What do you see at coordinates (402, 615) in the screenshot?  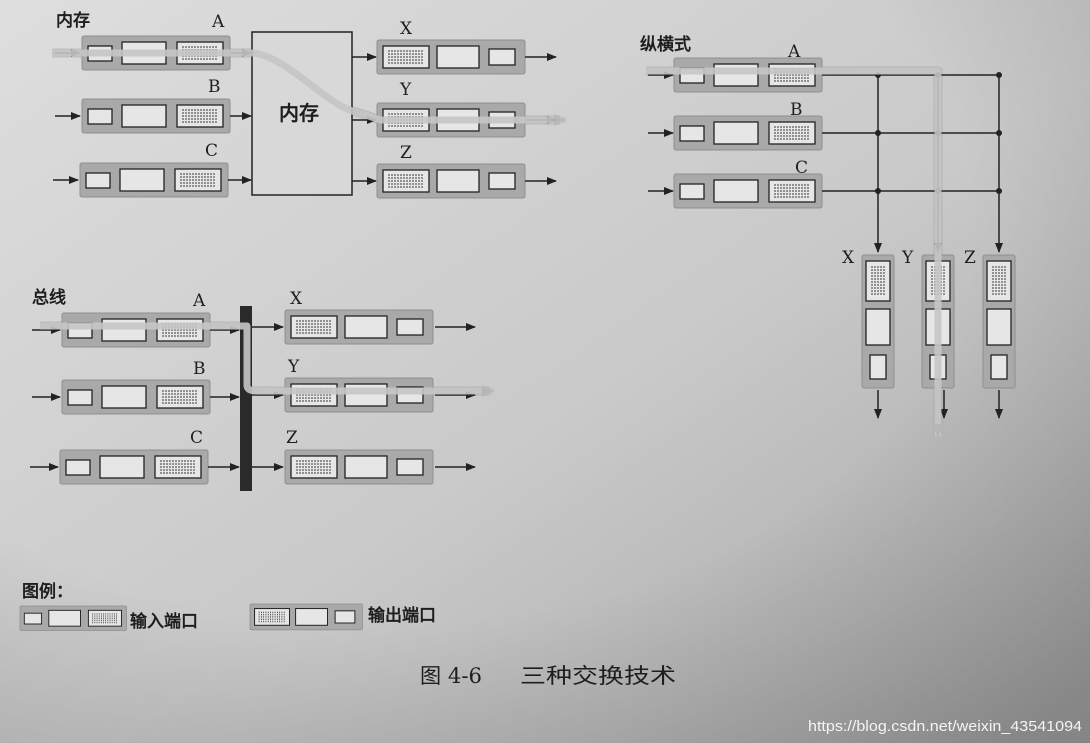 I see `legend-output-port-label: 输出端口` at bounding box center [402, 615].